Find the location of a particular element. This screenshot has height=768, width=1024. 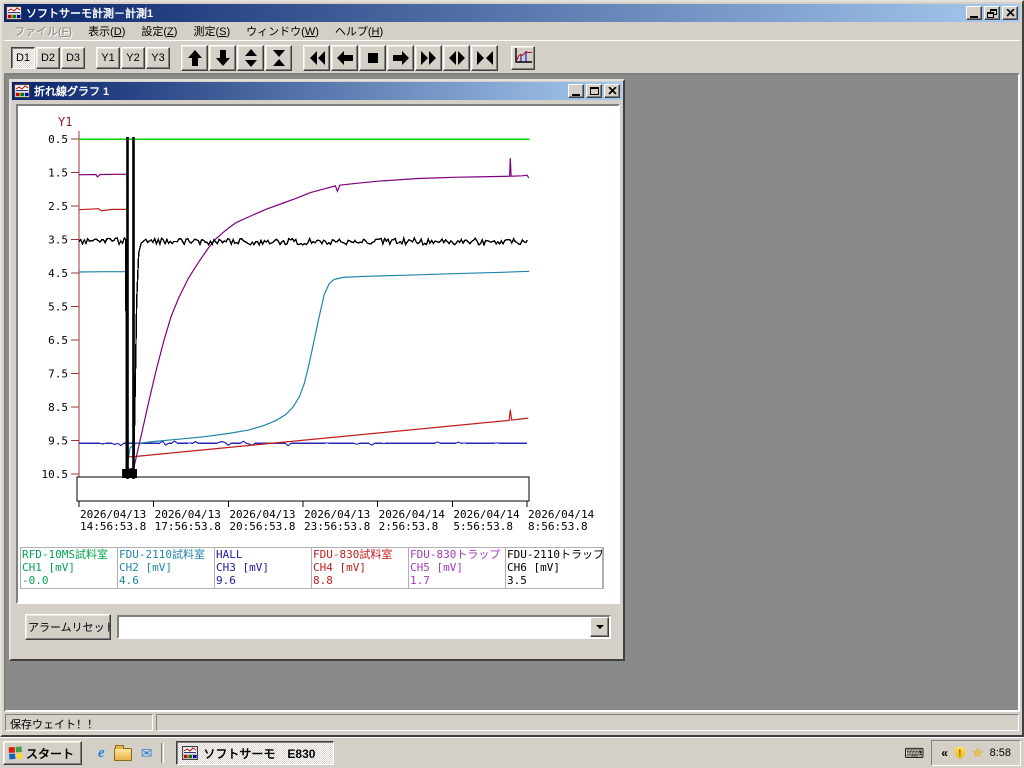

toolbar-button-scroll-down is located at coordinates (222, 57).